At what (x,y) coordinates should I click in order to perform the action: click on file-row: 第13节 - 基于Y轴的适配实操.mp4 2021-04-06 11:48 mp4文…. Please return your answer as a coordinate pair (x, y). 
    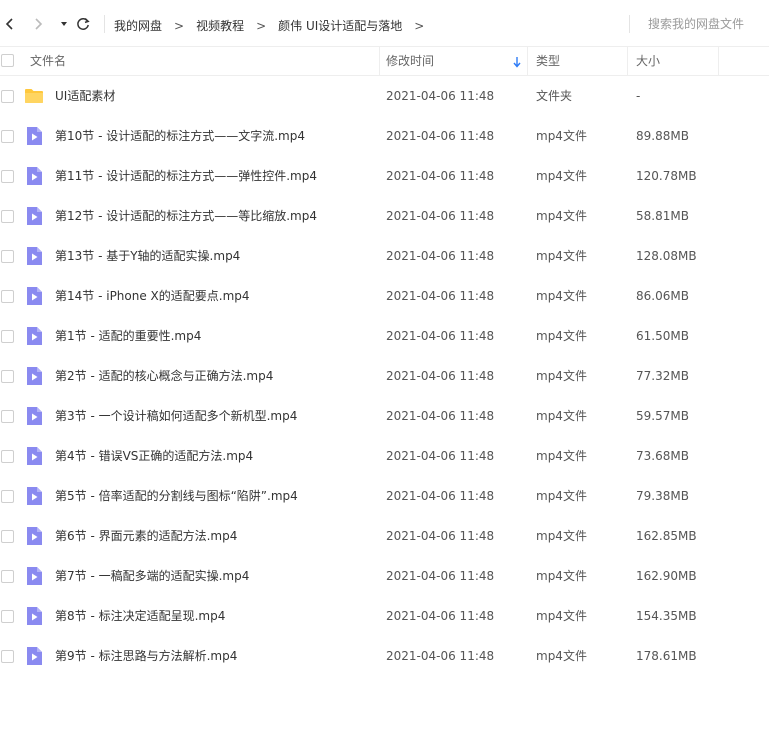
    Looking at the image, I should click on (384, 256).